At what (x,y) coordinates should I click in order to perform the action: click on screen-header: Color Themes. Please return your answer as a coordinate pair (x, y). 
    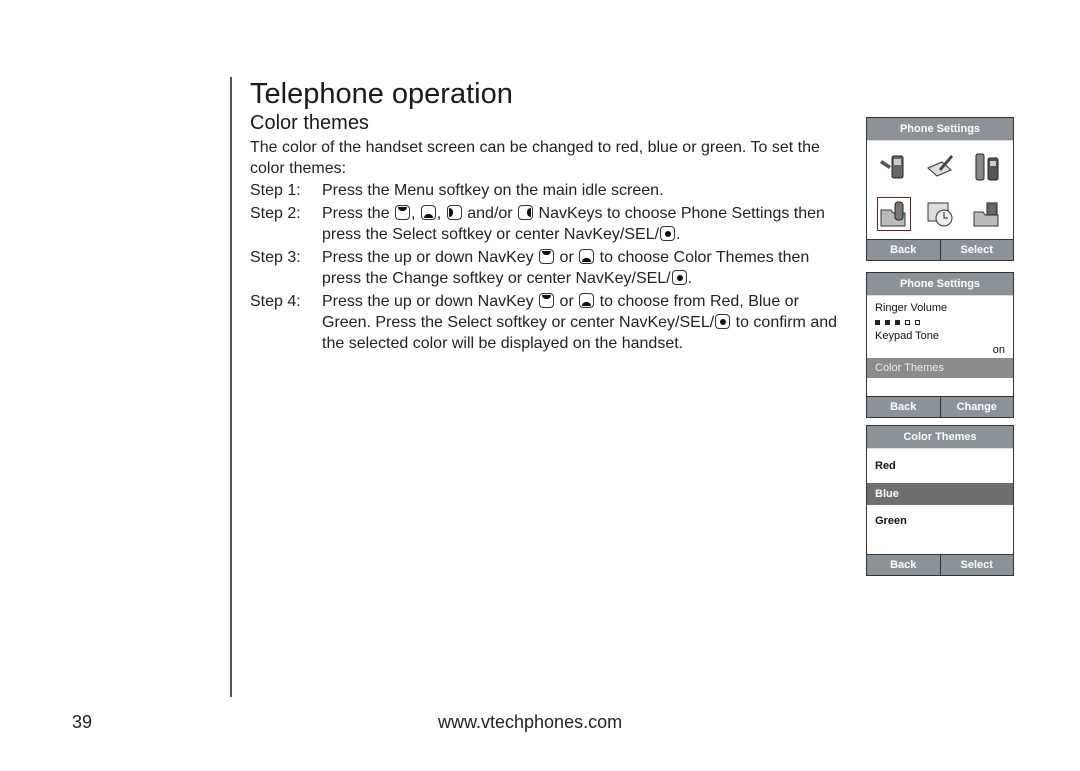
    Looking at the image, I should click on (940, 437).